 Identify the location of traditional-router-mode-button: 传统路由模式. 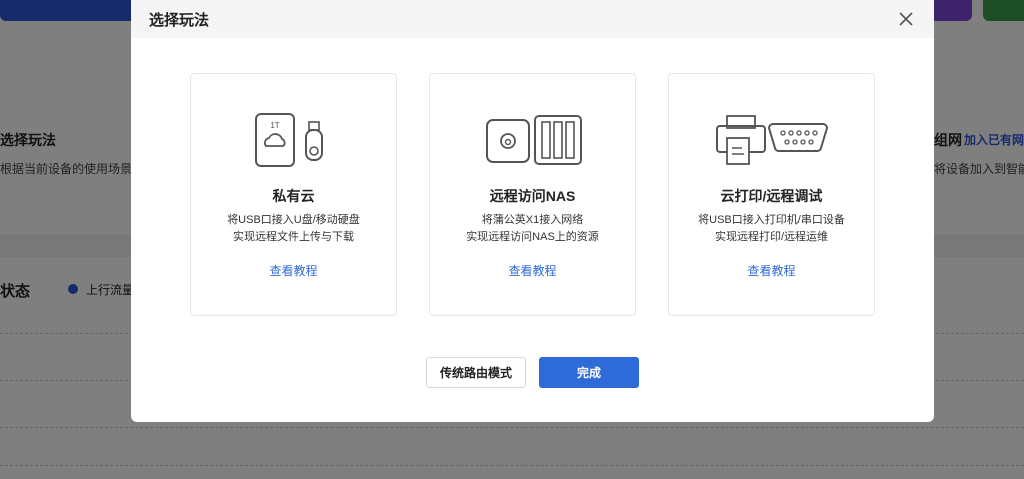
(476, 372).